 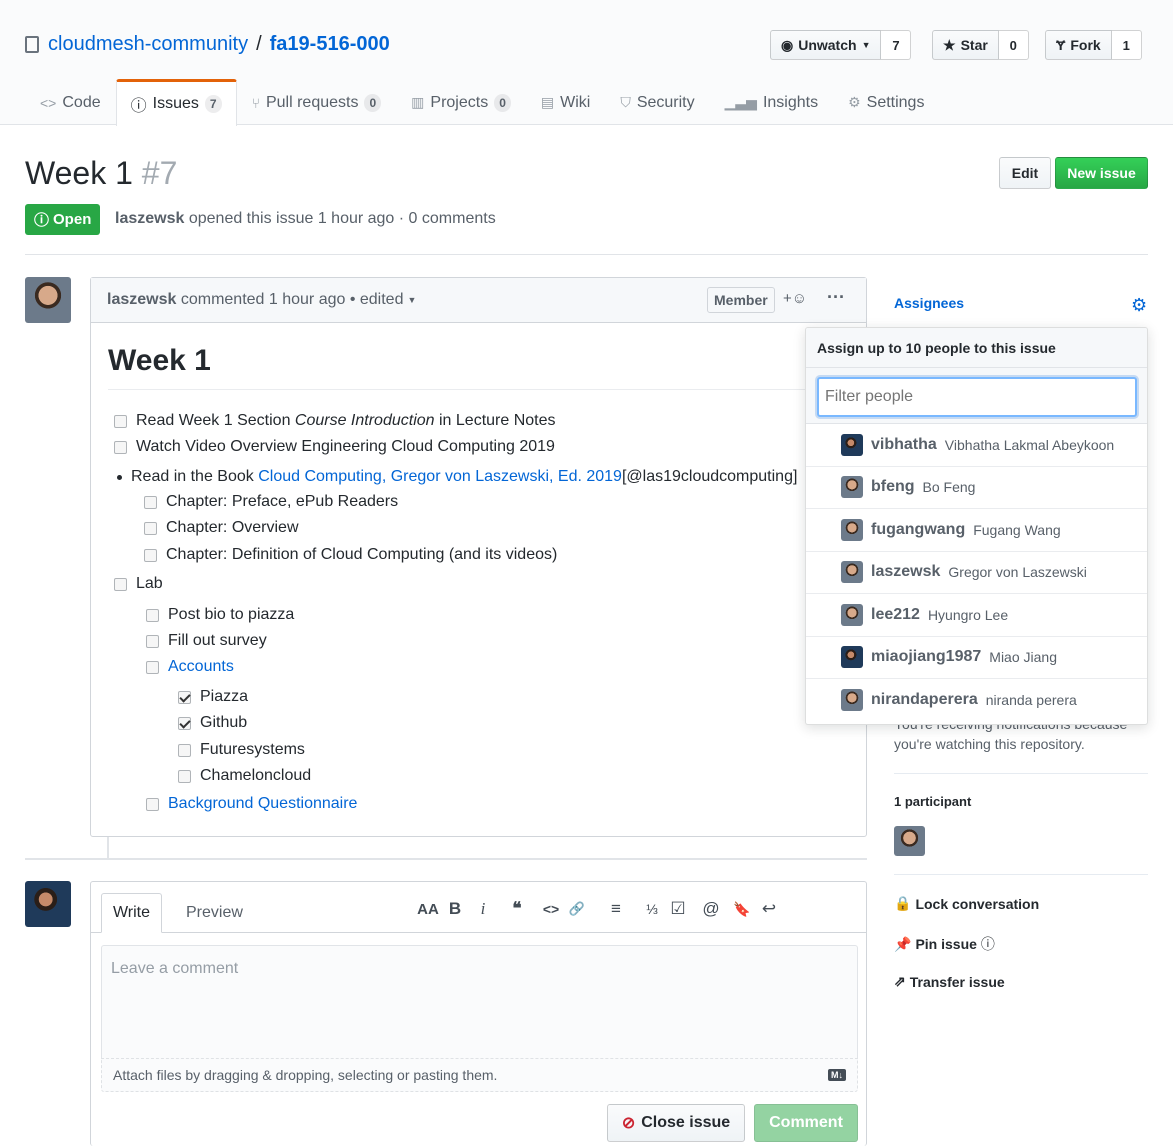 I want to click on assignee-option: bfeng Bo Feng, so click(x=976, y=488).